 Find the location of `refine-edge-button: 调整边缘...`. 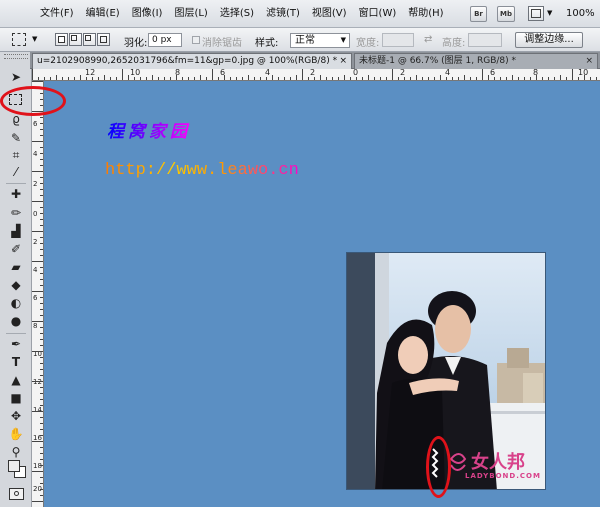

refine-edge-button: 调整边缘... is located at coordinates (549, 40).